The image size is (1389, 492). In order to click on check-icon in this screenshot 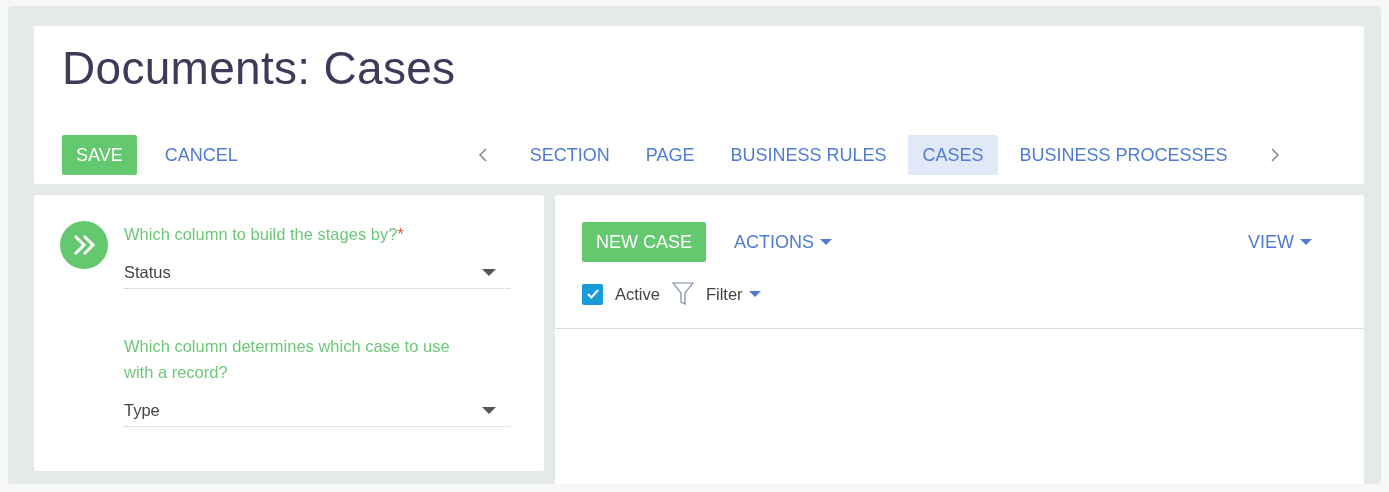, I will do `click(592, 294)`.